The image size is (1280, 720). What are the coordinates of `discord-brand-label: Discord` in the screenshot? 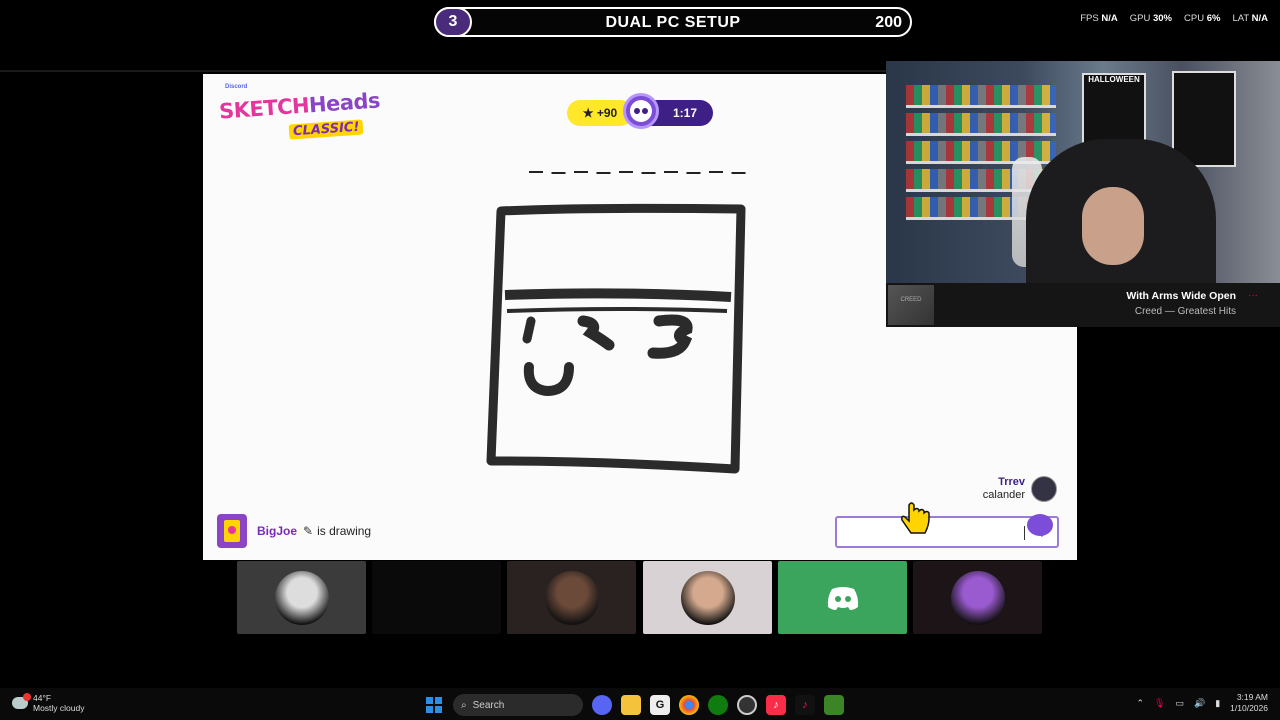 It's located at (236, 87).